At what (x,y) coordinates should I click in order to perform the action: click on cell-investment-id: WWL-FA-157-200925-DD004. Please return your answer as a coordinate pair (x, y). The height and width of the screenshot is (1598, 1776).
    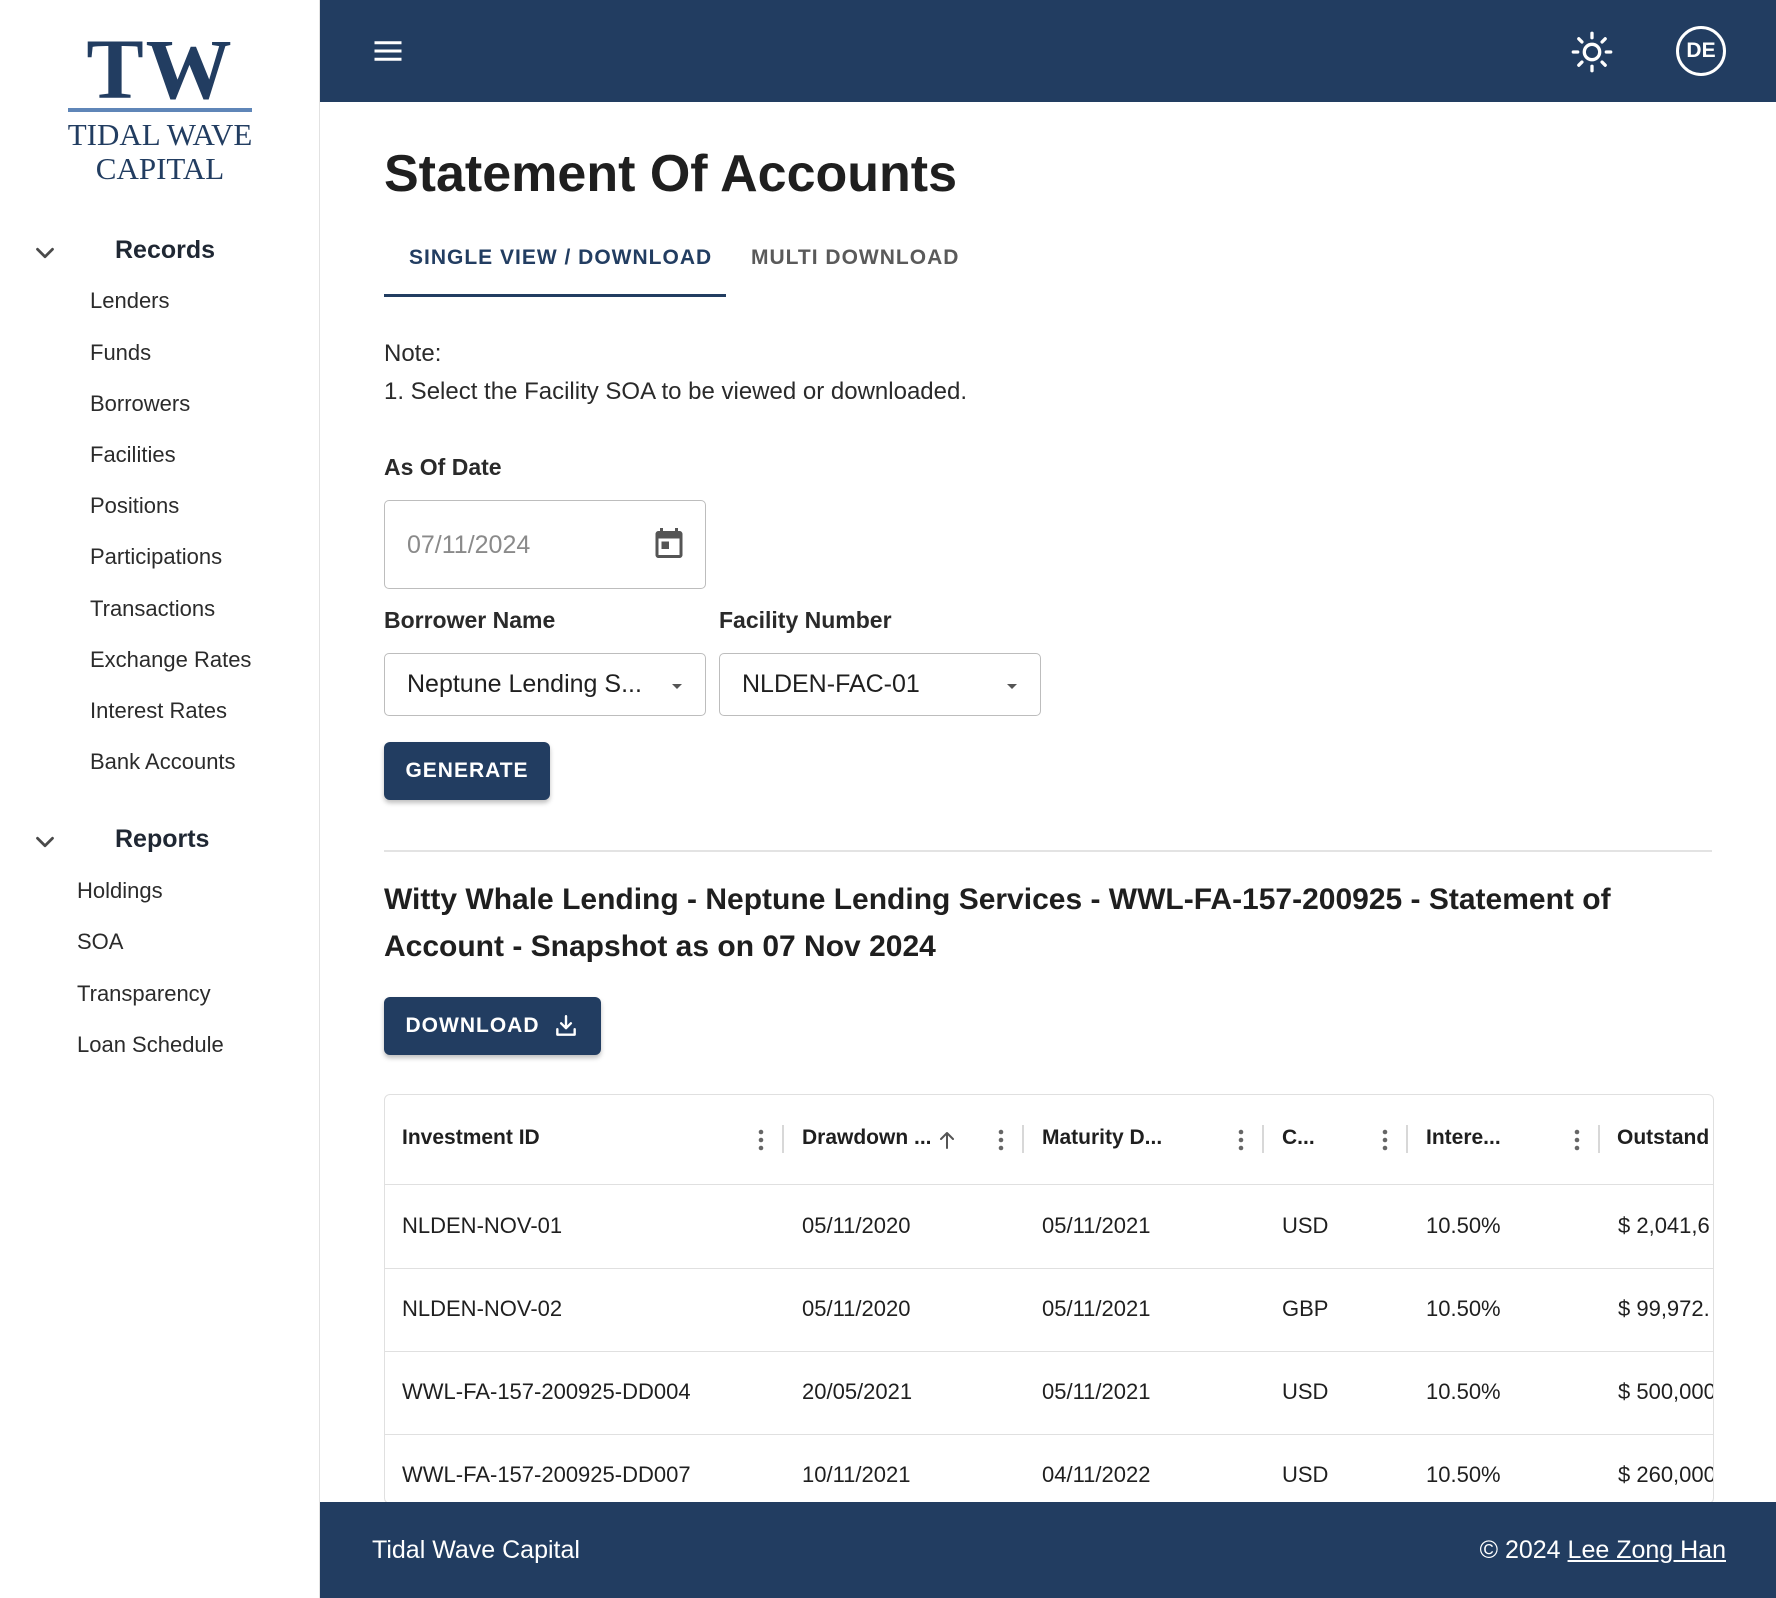
    Looking at the image, I should click on (546, 1391).